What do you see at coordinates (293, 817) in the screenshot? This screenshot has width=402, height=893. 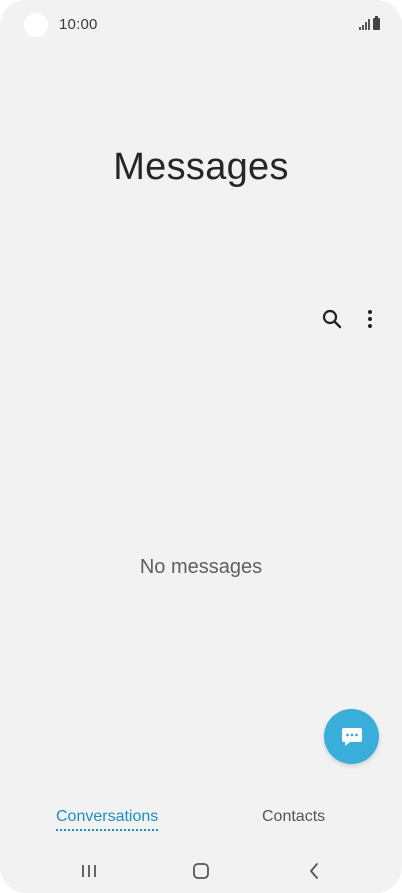 I see `tab-contacts: Contacts` at bounding box center [293, 817].